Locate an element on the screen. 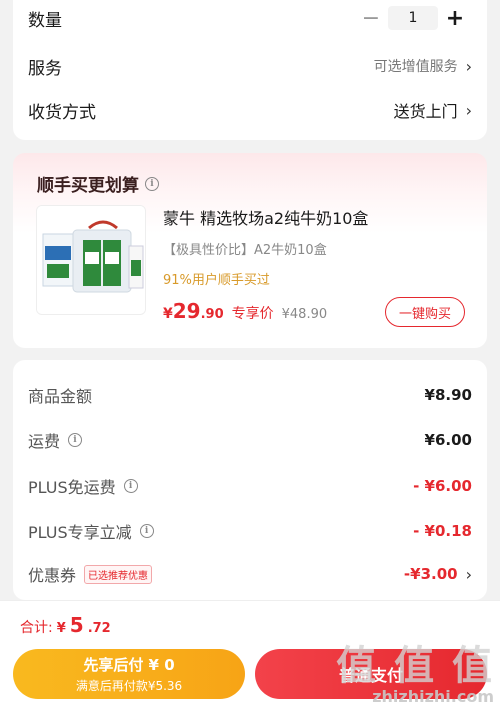 The image size is (500, 710). delivery-label: 收货方式 is located at coordinates (62, 112).